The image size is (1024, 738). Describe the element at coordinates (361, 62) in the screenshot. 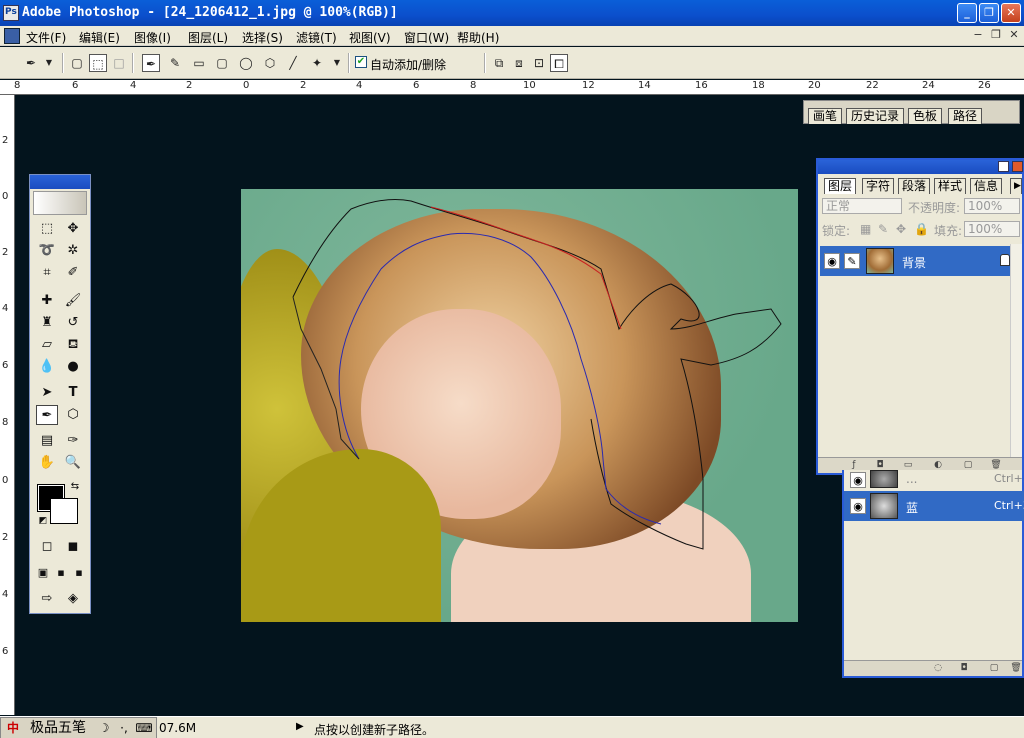

I see `auto-add-delete-checkbox: ✔` at that location.